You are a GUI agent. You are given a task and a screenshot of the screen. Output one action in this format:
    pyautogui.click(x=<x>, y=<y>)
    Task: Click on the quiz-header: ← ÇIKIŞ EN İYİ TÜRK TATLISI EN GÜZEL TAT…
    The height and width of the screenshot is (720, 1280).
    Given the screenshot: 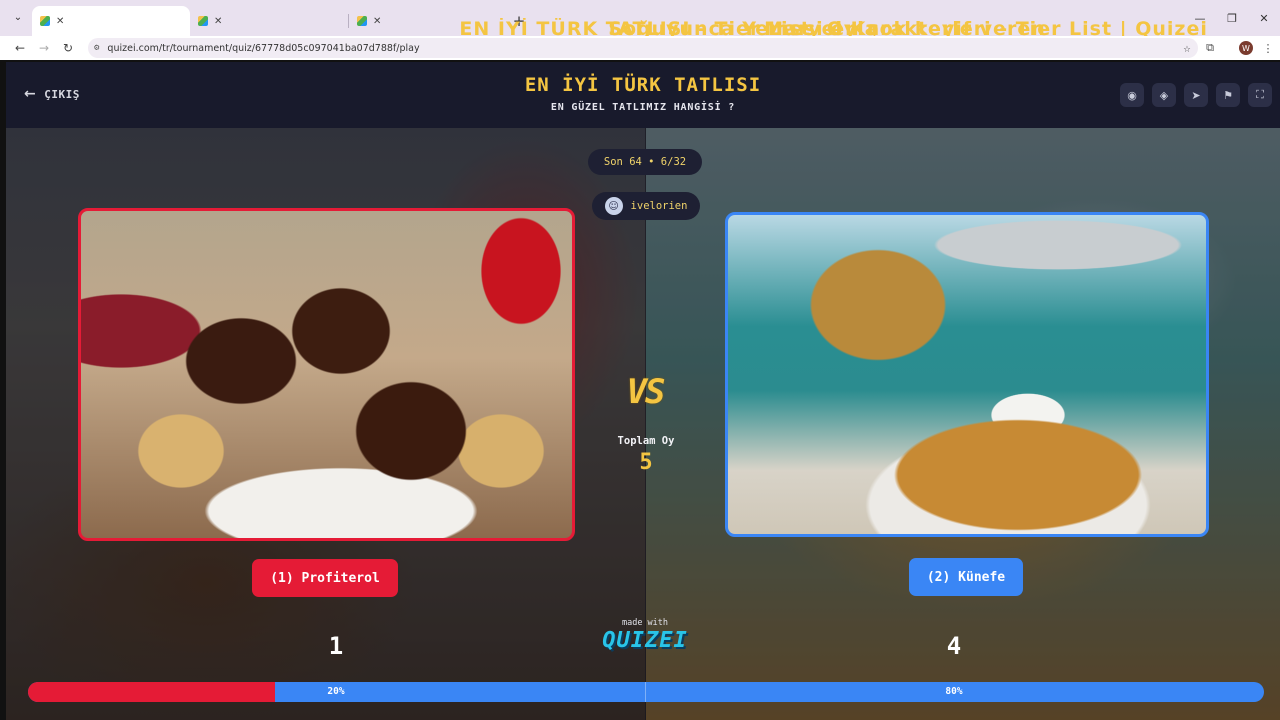 What is the action you would take?
    pyautogui.click(x=643, y=95)
    